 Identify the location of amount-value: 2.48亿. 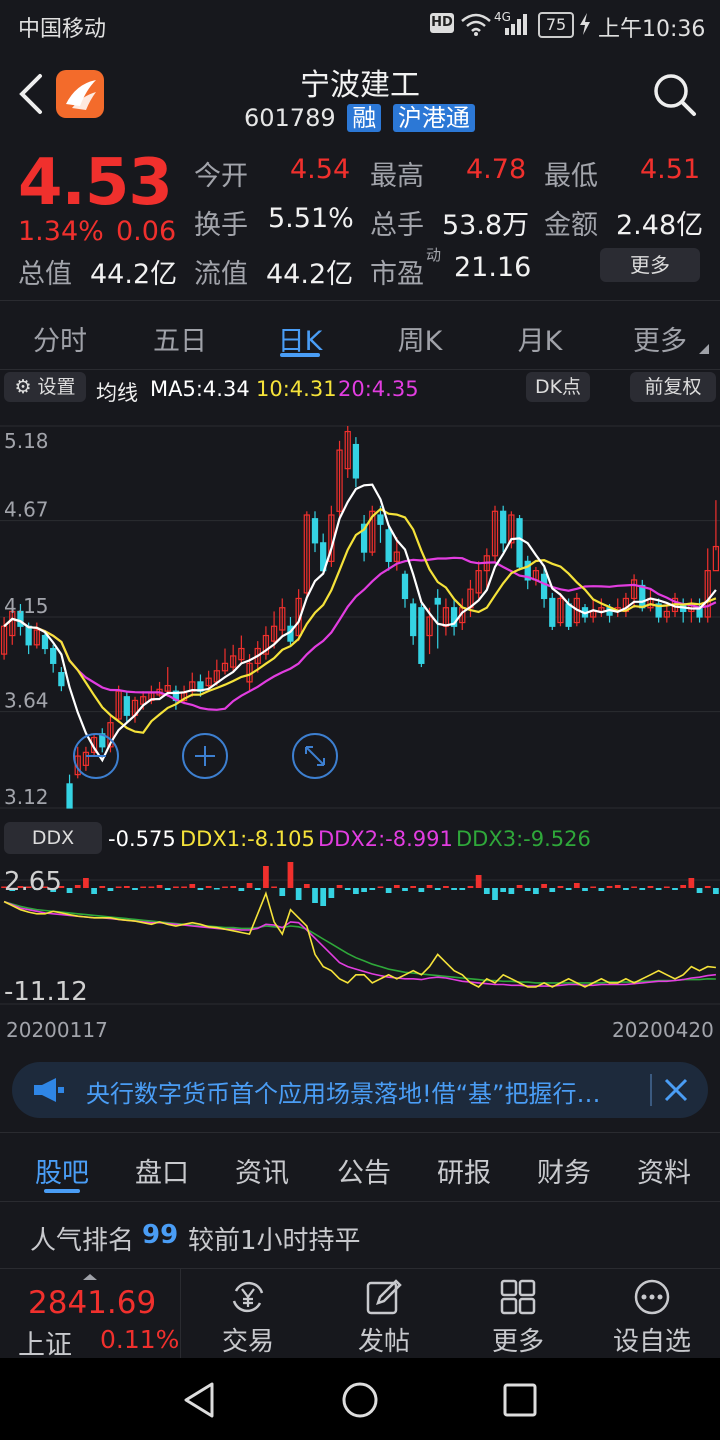
(660, 225).